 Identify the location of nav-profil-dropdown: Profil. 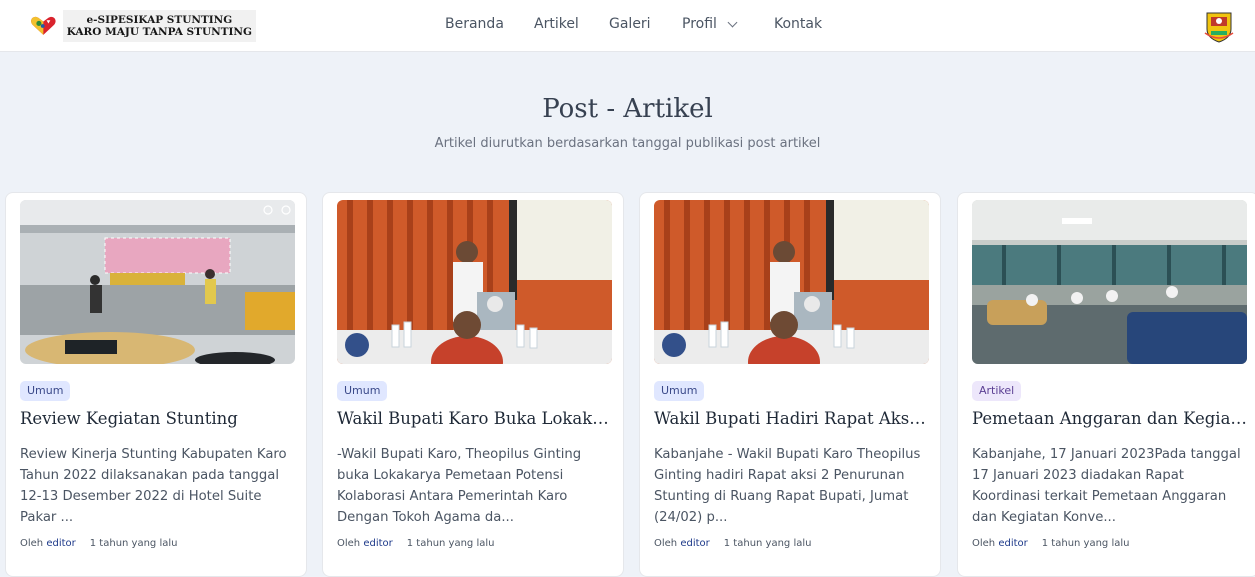
(710, 24).